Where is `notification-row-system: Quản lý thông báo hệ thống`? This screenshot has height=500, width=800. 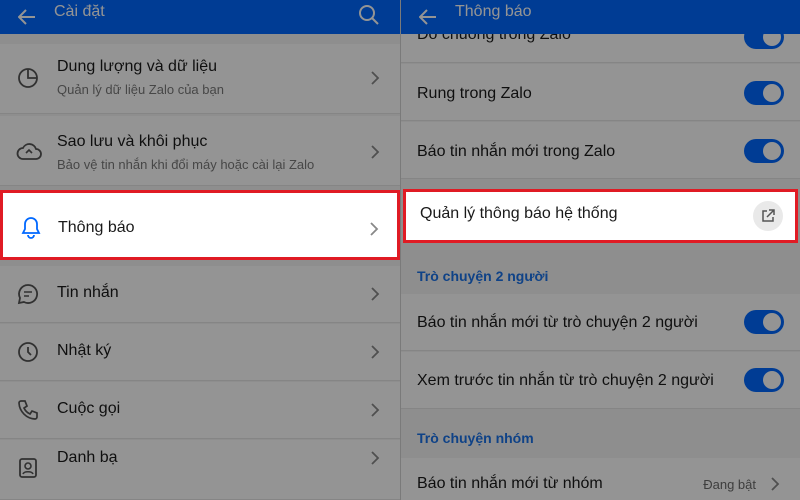
notification-row-system: Quản lý thông báo hệ thống is located at coordinates (600, 216).